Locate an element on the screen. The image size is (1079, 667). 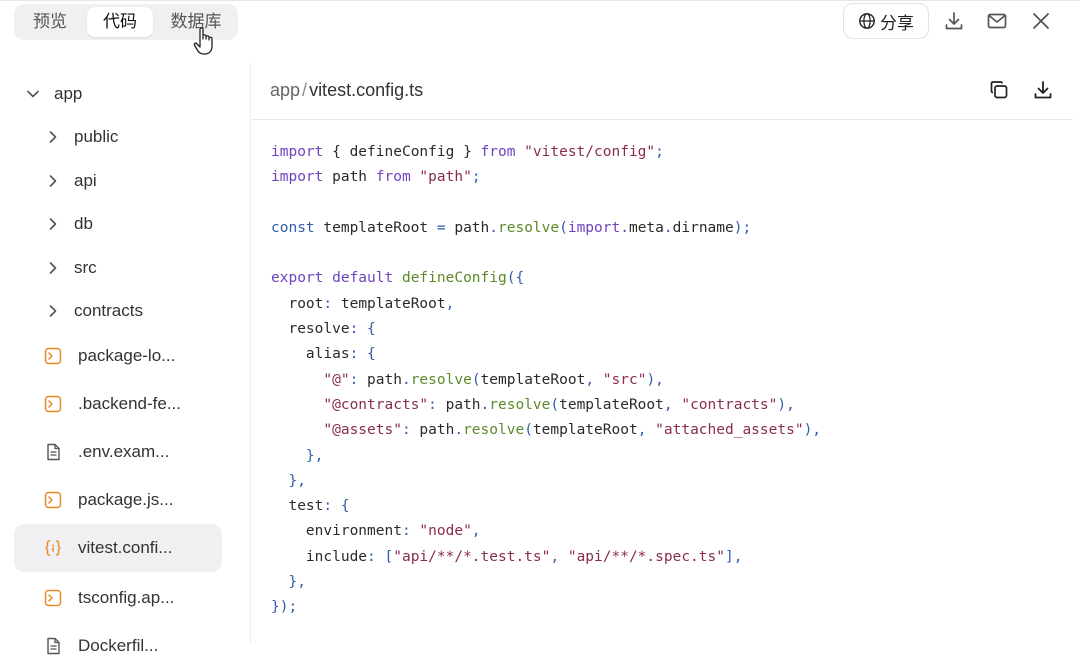
code-token: { defineConfig } is located at coordinates (402, 152).